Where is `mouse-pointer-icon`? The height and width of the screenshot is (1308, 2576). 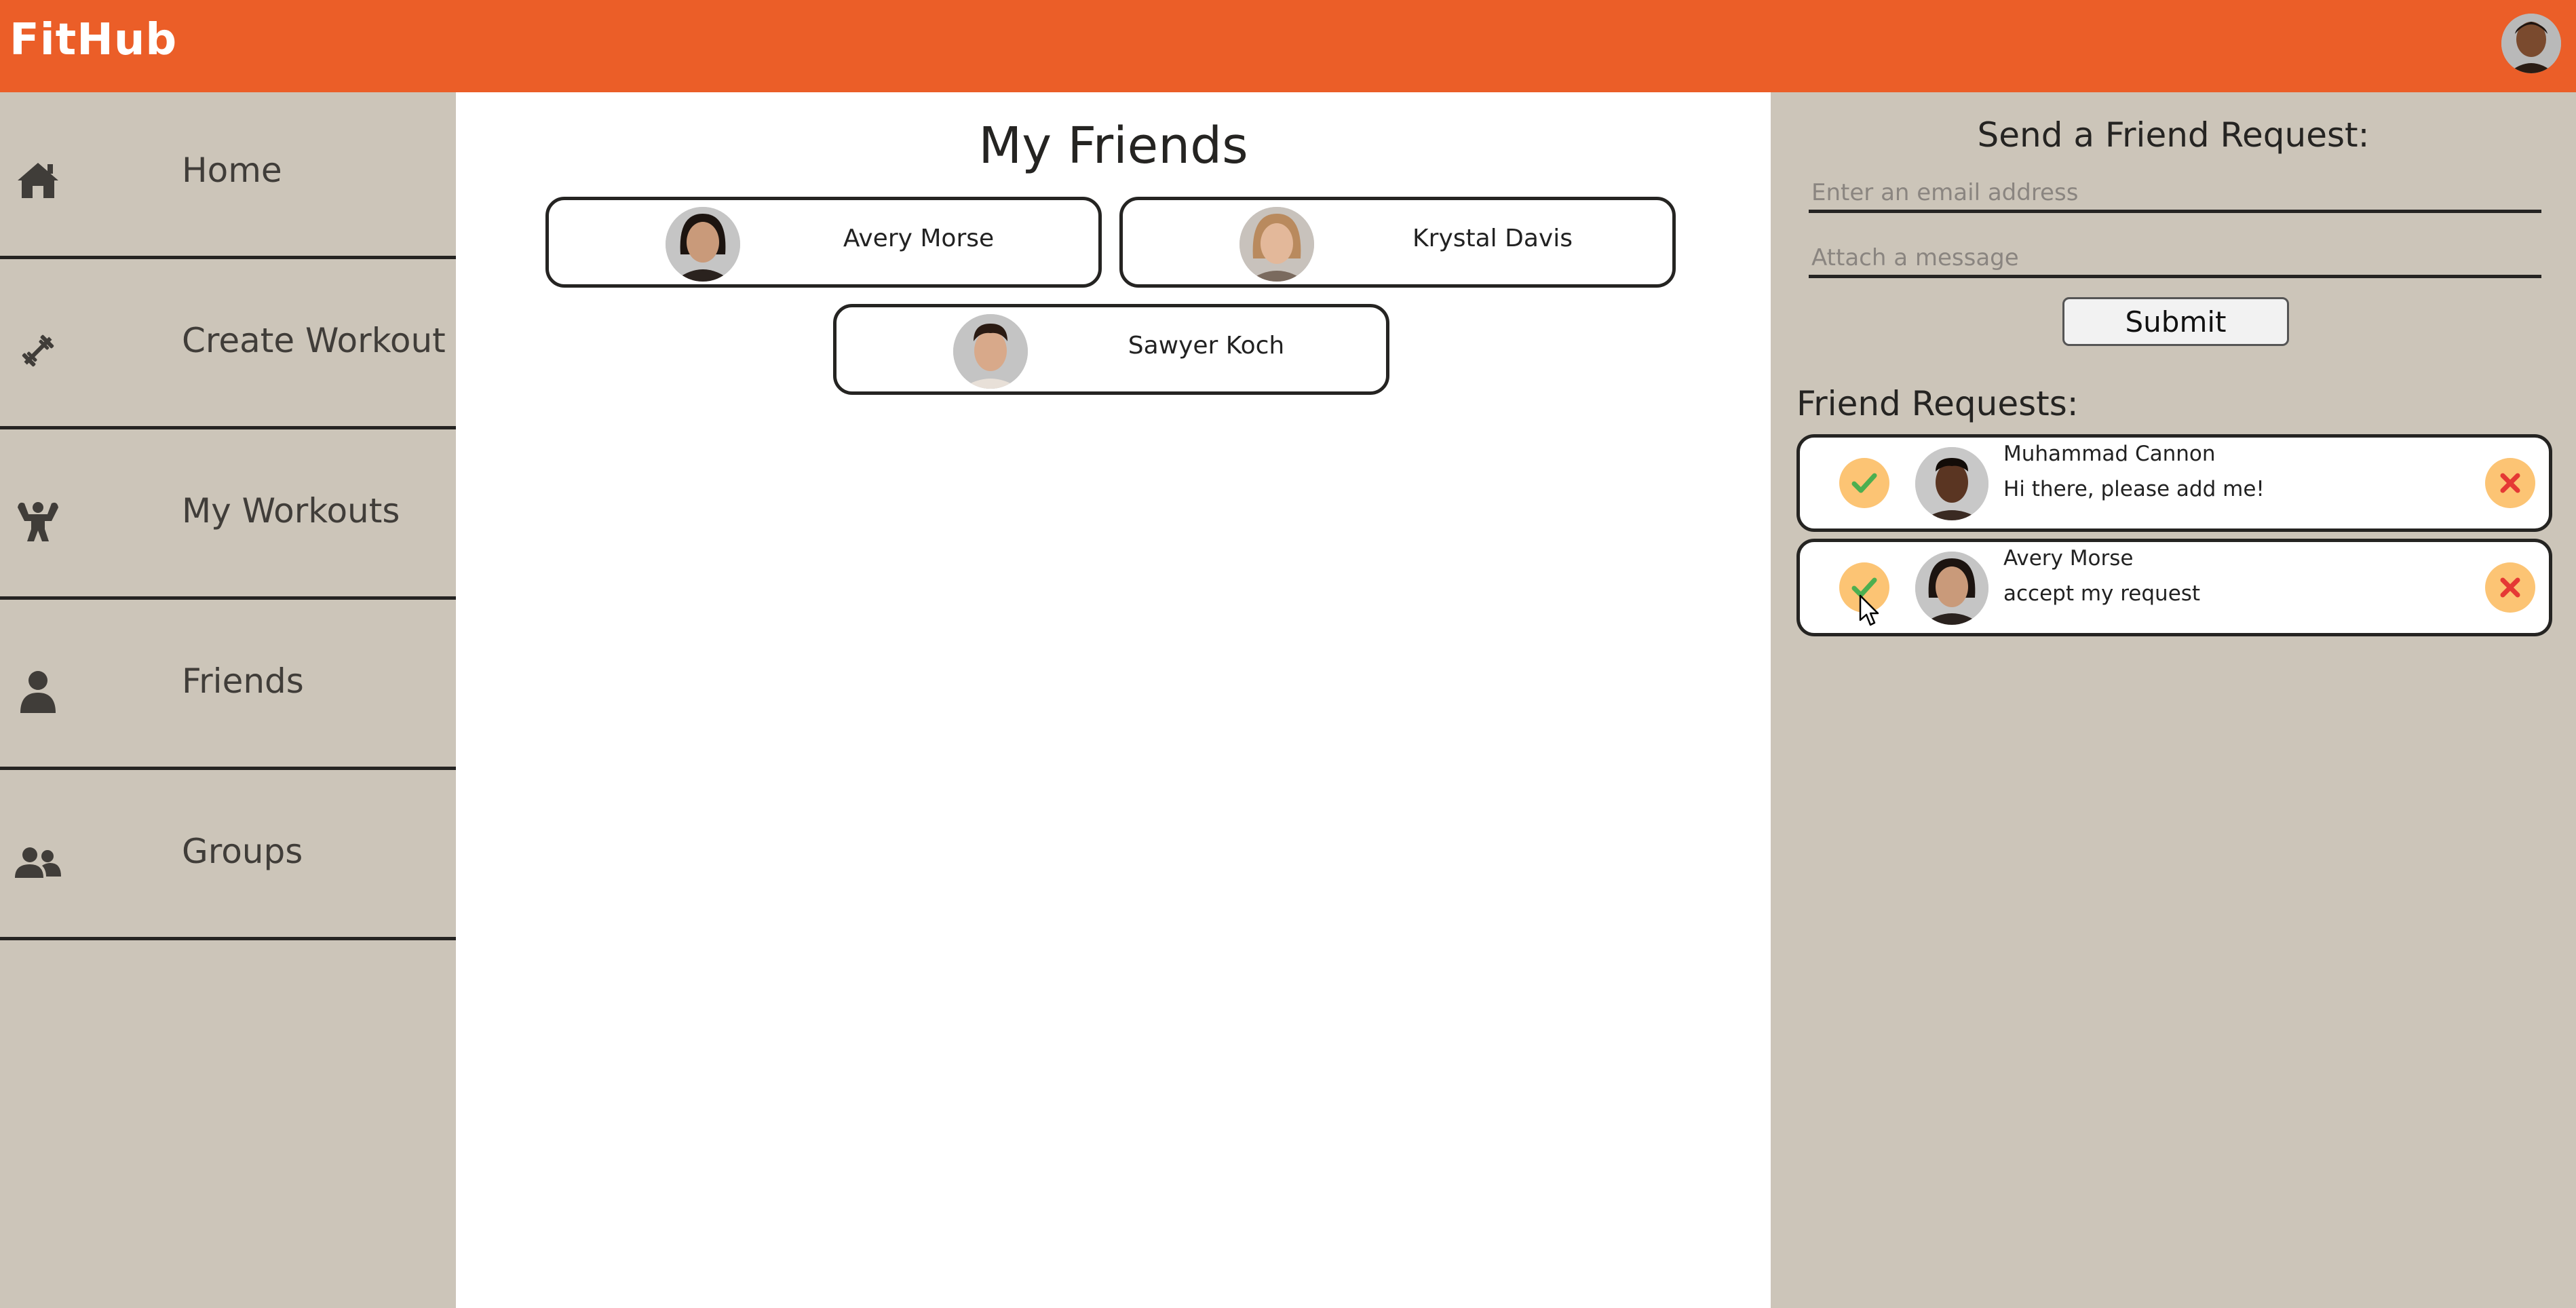 mouse-pointer-icon is located at coordinates (1869, 610).